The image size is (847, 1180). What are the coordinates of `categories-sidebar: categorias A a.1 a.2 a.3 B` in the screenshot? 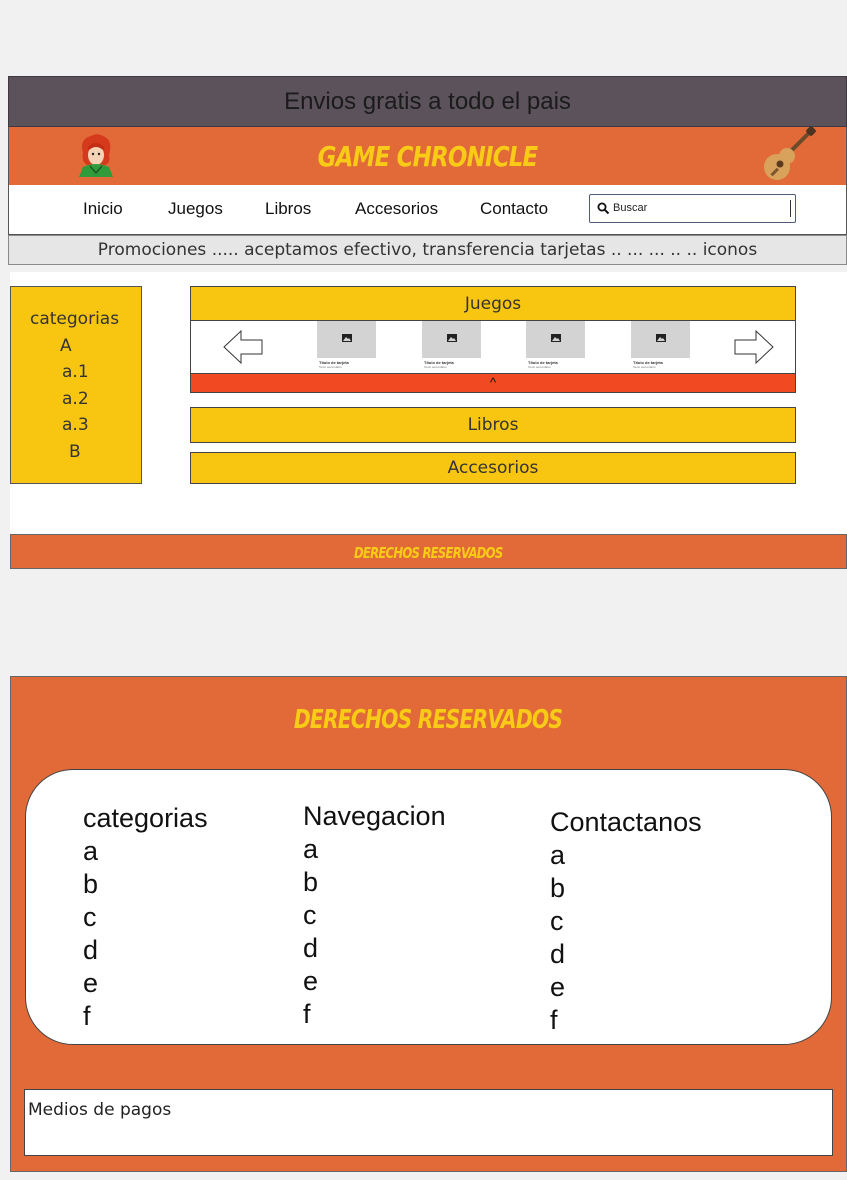 It's located at (76, 385).